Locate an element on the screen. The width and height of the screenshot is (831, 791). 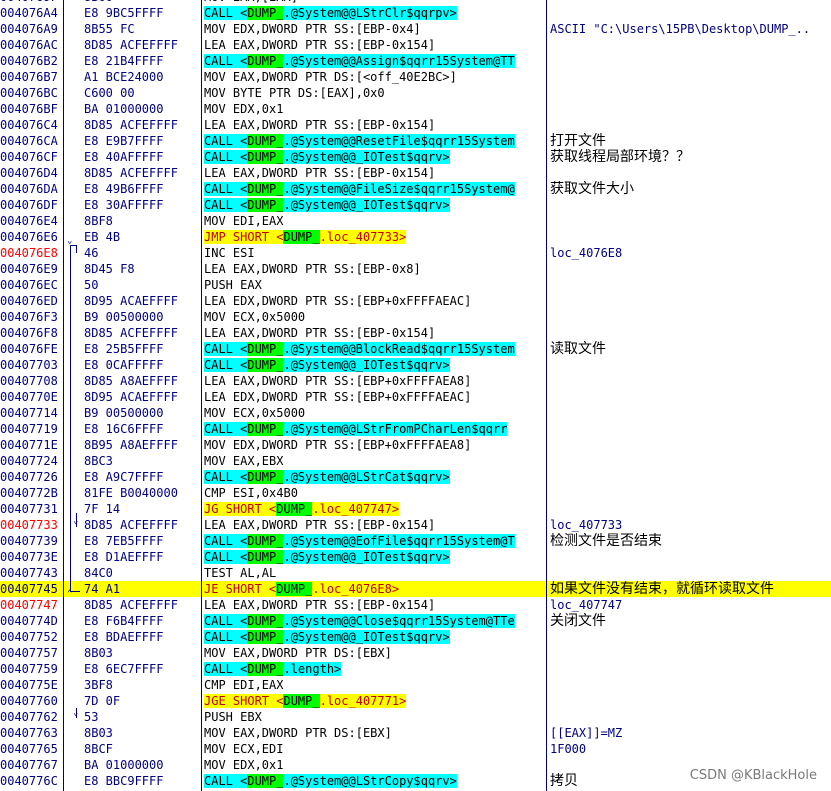
comment-cell: 如果文件没有结束，就循环读取文件 is located at coordinates (690, 589).